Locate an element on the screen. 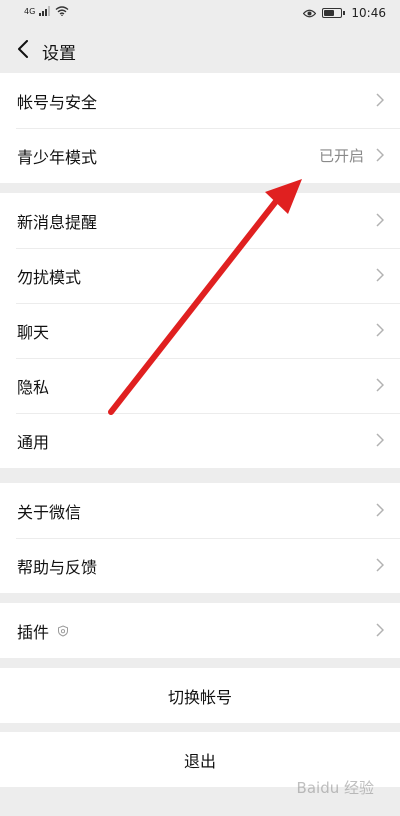 The width and height of the screenshot is (400, 816). eye-icon is located at coordinates (310, 13).